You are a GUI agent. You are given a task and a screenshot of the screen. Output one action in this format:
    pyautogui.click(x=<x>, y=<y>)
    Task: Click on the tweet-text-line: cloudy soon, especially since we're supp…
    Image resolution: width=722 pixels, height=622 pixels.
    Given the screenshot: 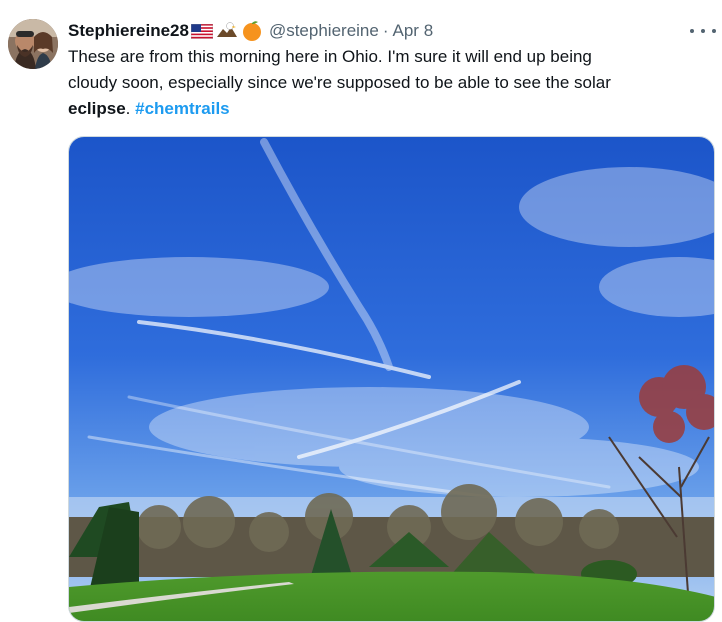 What is the action you would take?
    pyautogui.click(x=339, y=82)
    